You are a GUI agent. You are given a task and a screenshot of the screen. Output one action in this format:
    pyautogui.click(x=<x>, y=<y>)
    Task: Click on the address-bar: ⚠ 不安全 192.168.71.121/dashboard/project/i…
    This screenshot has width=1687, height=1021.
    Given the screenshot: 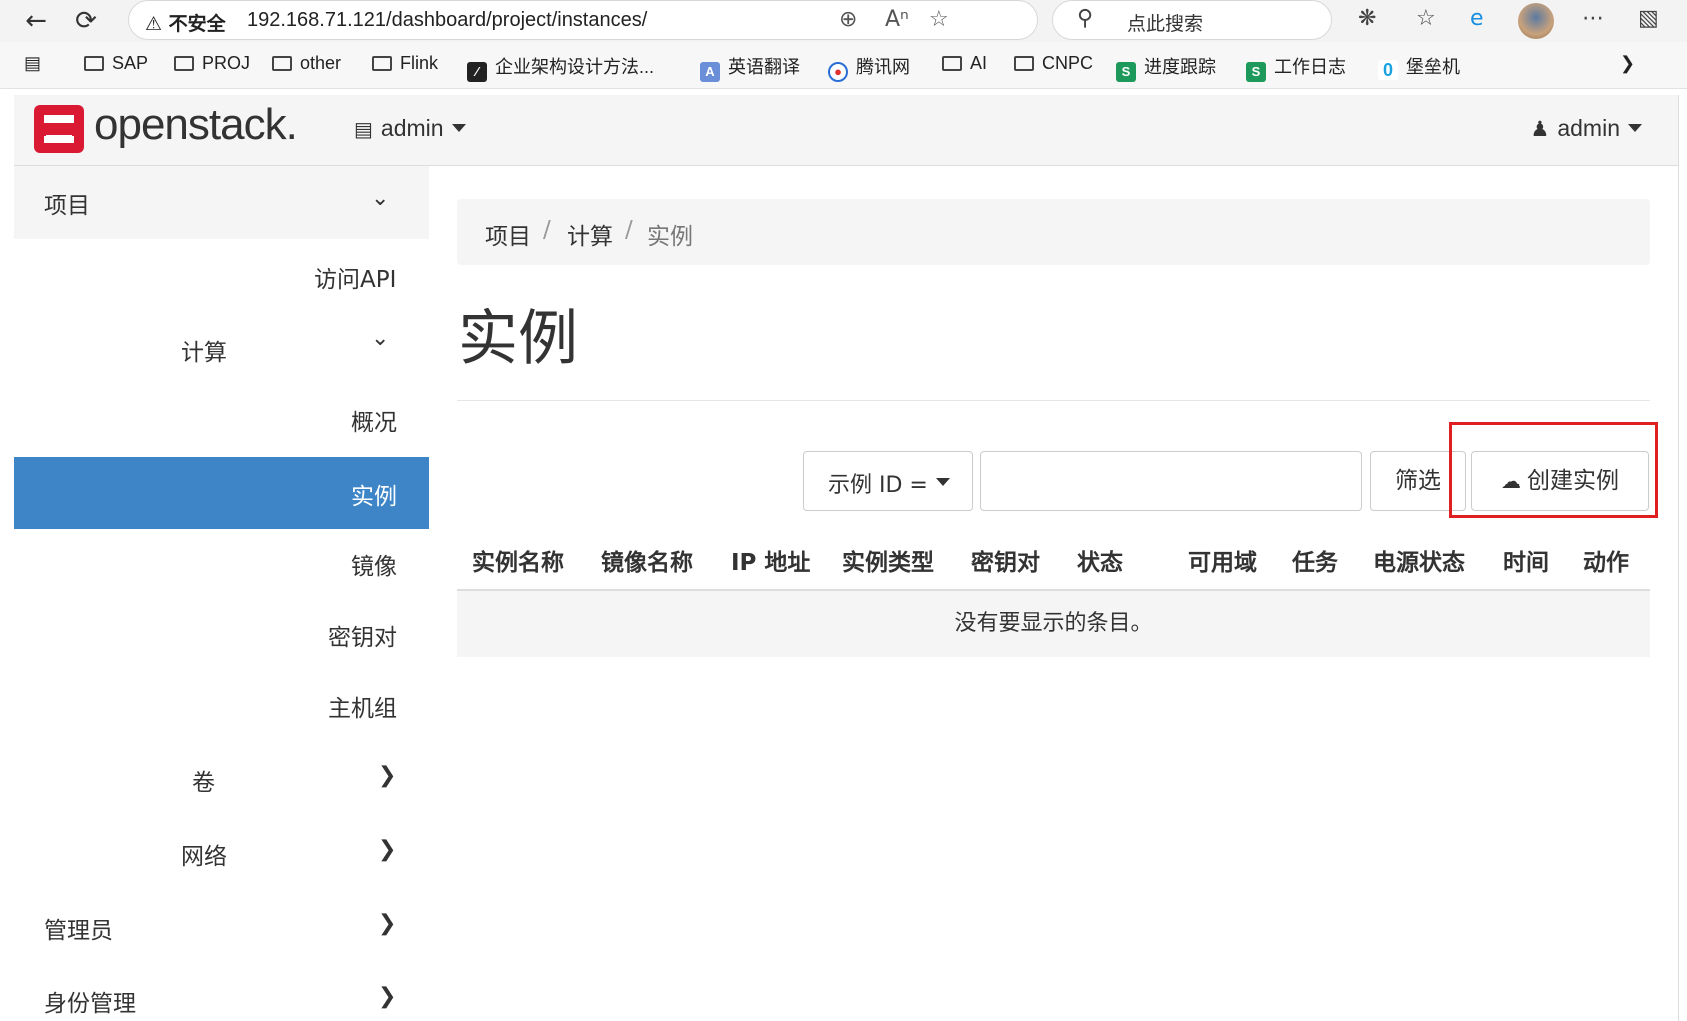 What is the action you would take?
    pyautogui.click(x=583, y=20)
    